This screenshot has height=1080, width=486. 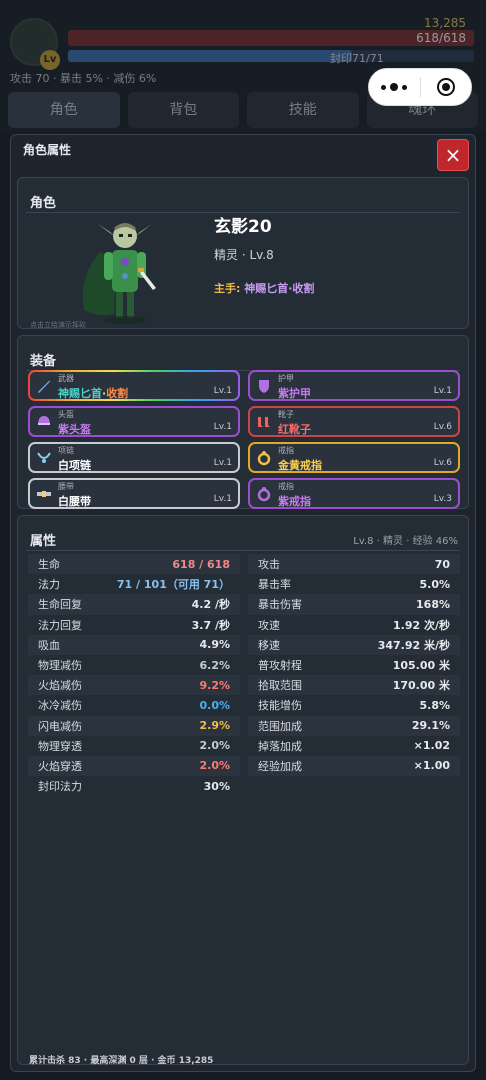 I want to click on slot-item-name: 白腰带, so click(x=74, y=501).